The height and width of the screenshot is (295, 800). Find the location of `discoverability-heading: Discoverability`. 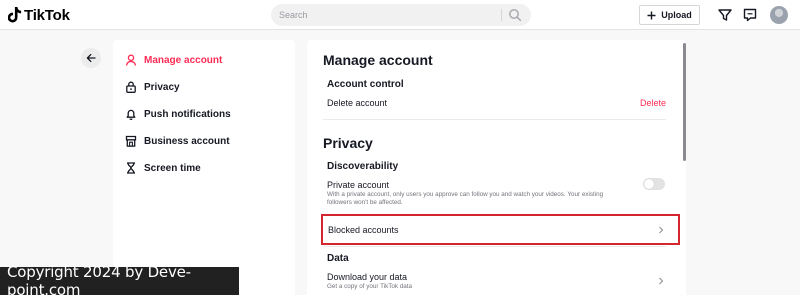

discoverability-heading: Discoverability is located at coordinates (363, 166).